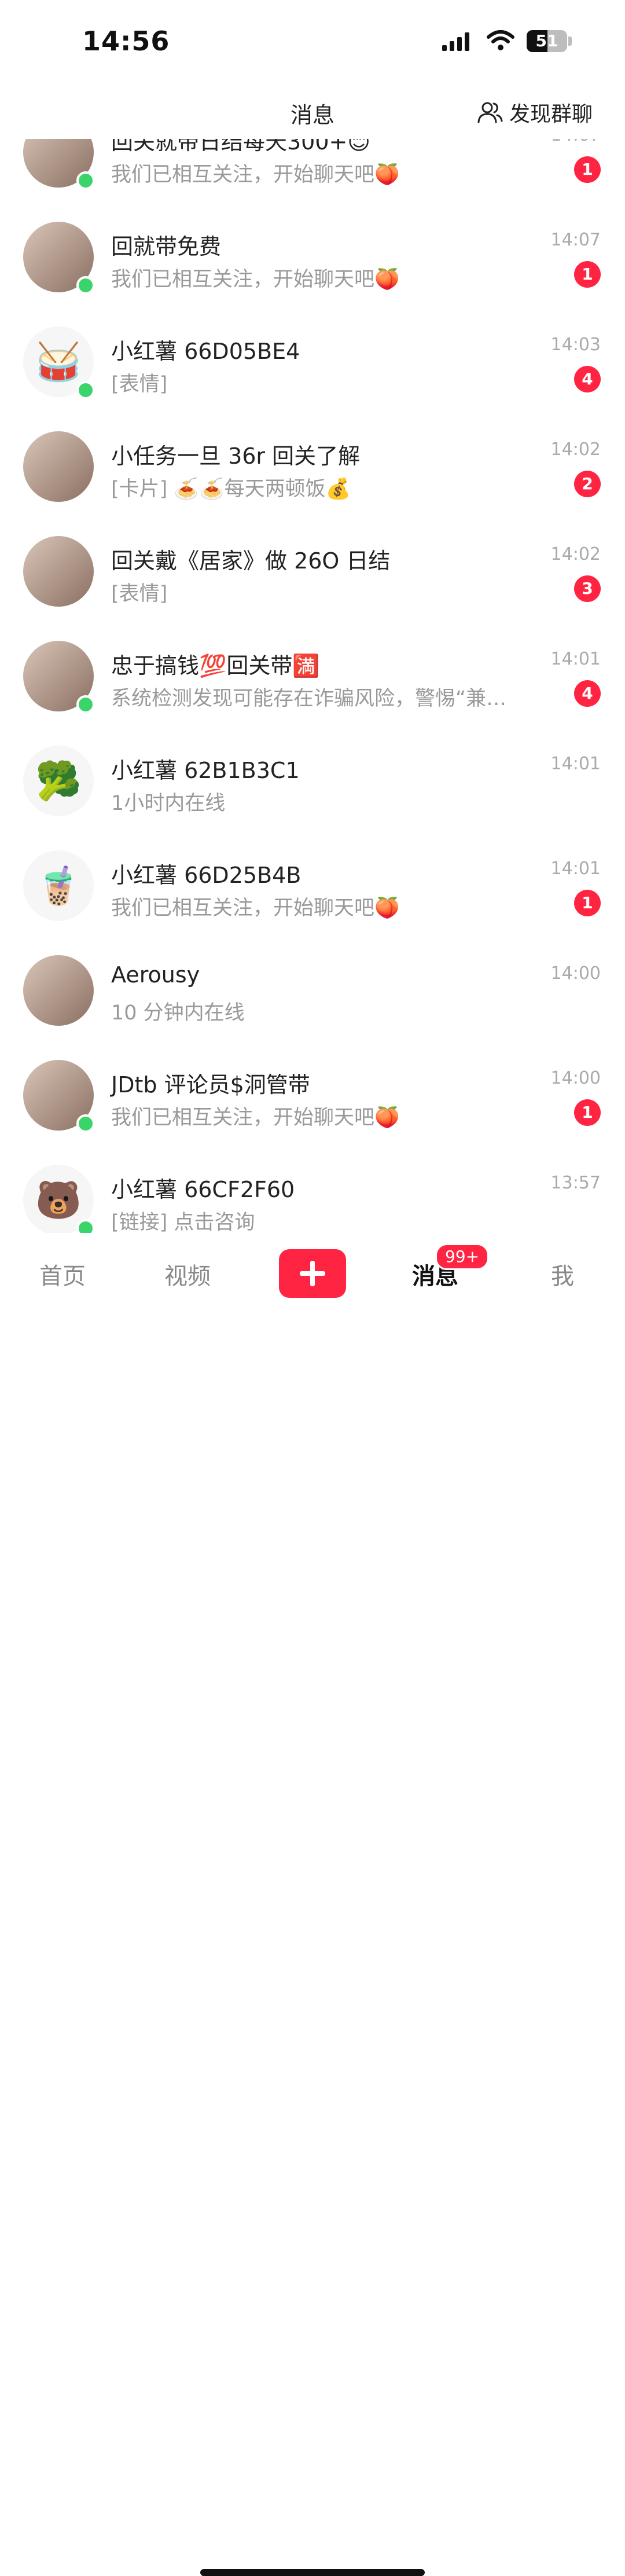  Describe the element at coordinates (187, 1274) in the screenshot. I see `tab-video: 视频` at that location.